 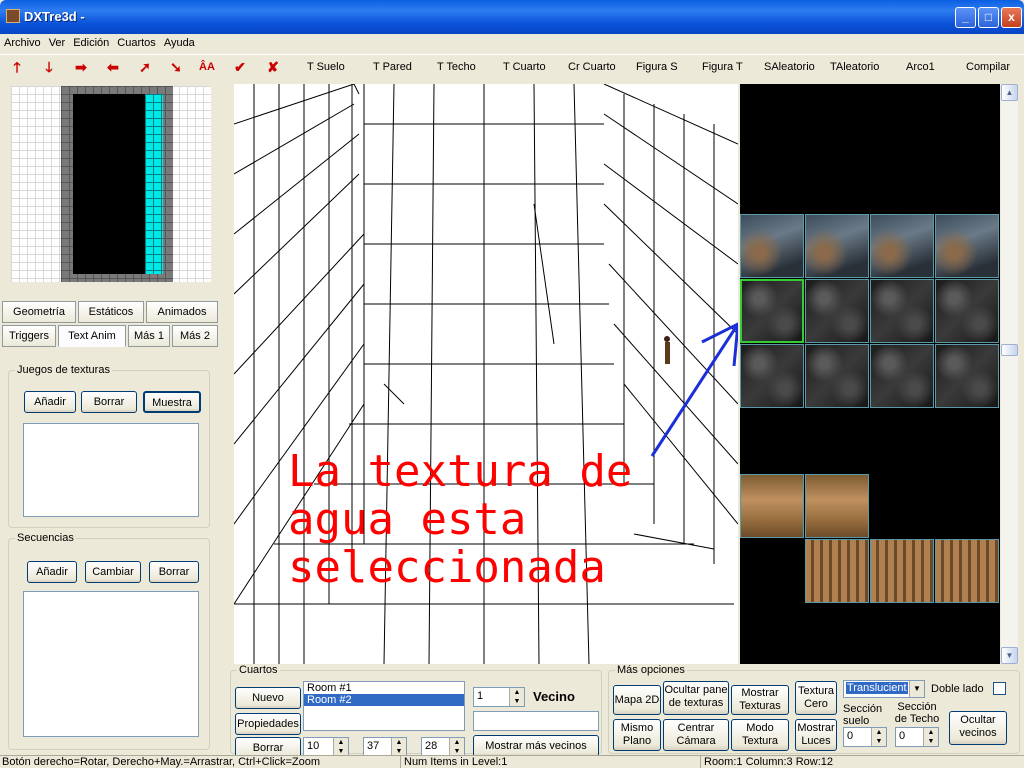 I want to click on arco1-button: Arco1, so click(x=920, y=67).